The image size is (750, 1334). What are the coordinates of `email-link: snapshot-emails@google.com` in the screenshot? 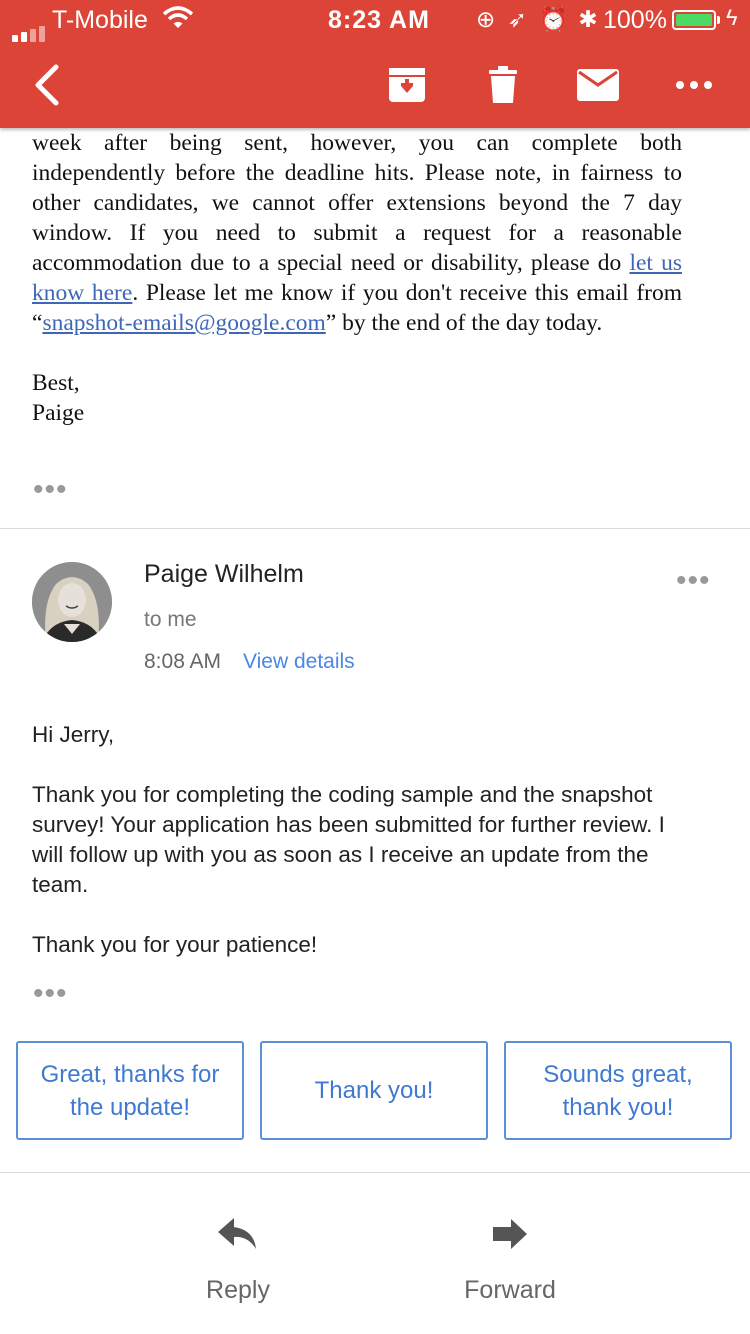 It's located at (183, 323).